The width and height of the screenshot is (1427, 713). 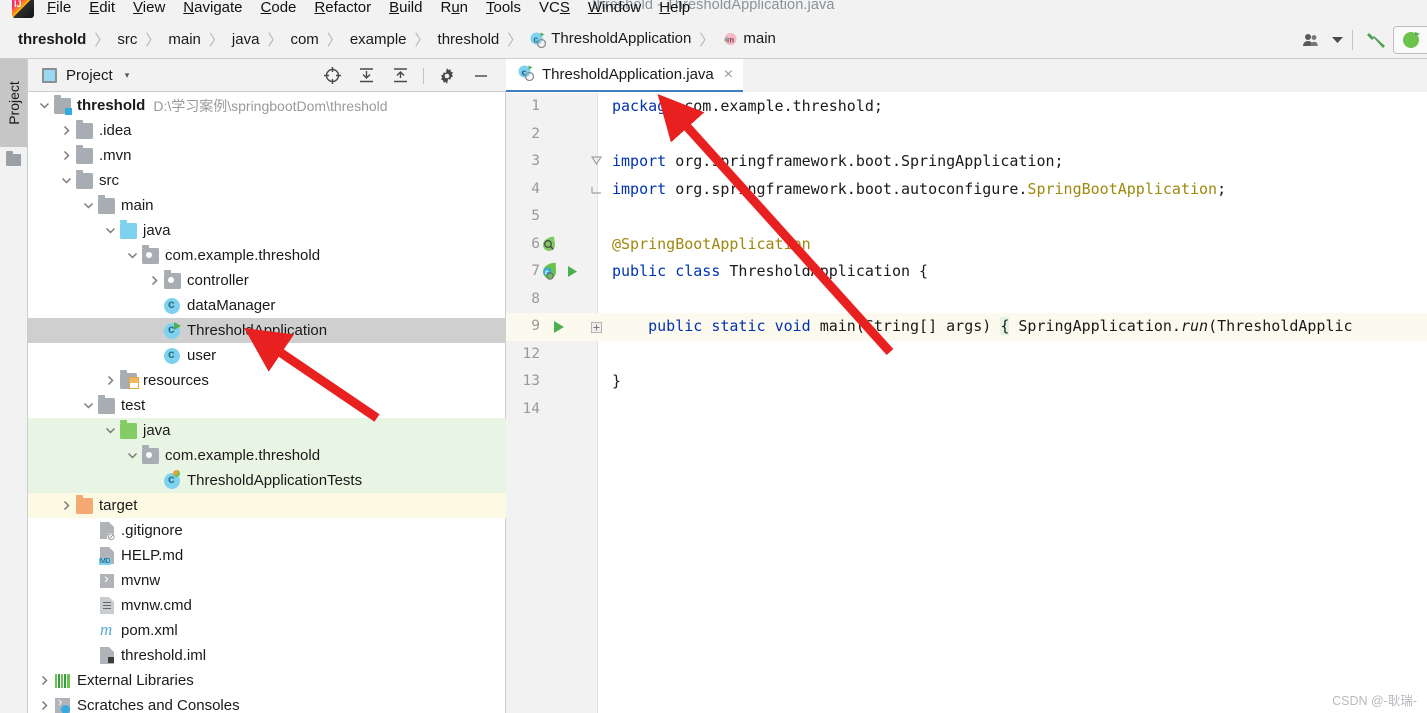 What do you see at coordinates (454, 8) in the screenshot?
I see `menu-item-run: Run` at bounding box center [454, 8].